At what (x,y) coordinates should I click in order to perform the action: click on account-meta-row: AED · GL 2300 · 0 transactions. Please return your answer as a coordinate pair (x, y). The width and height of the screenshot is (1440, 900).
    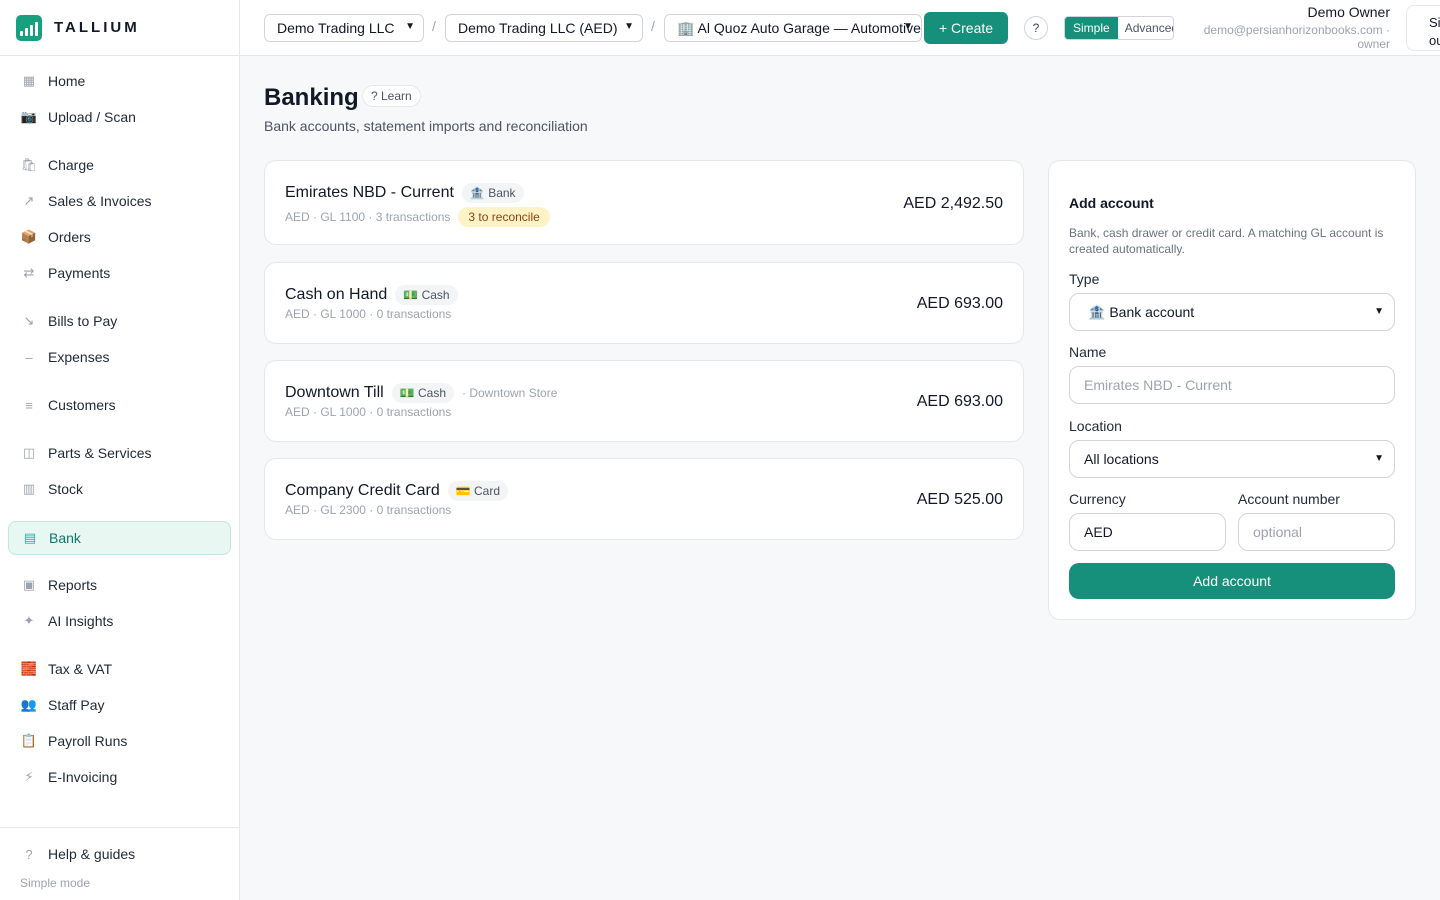
    Looking at the image, I should click on (368, 510).